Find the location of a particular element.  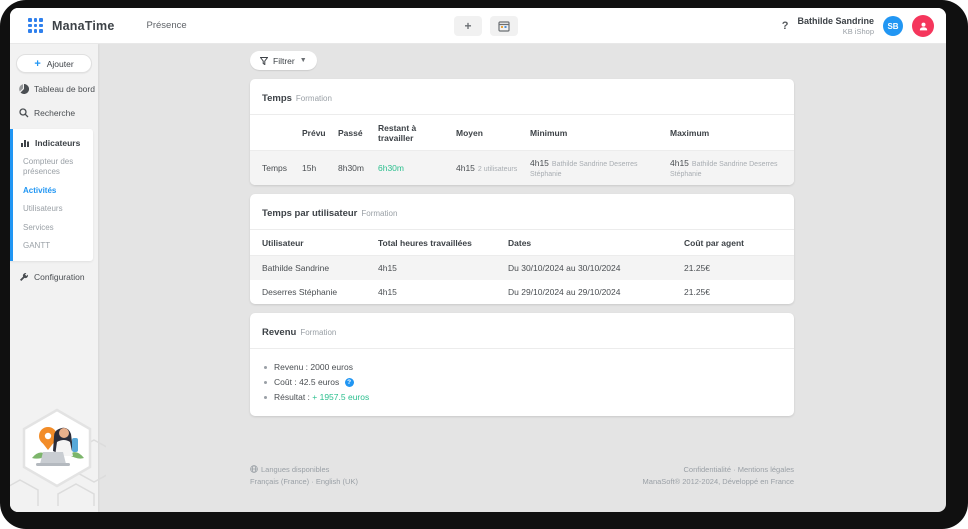

card-users-title: Temps par utilisateur Formation is located at coordinates (522, 212).